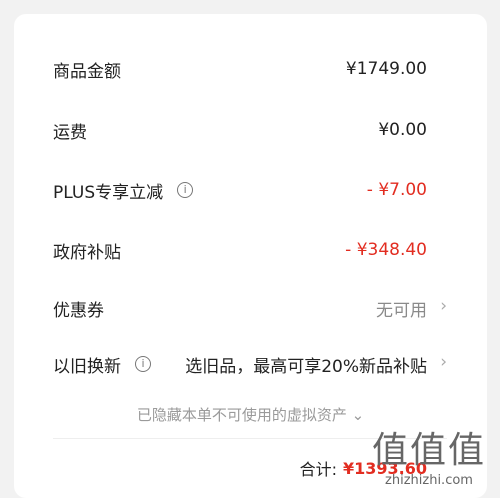 The height and width of the screenshot is (498, 500). Describe the element at coordinates (318, 469) in the screenshot. I see `total-label: 合计:` at that location.